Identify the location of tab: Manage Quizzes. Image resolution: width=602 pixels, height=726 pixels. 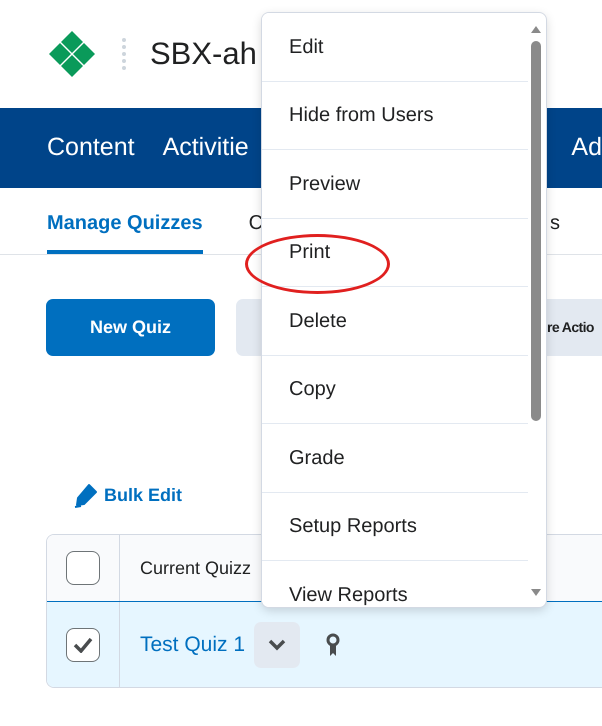
(125, 221).